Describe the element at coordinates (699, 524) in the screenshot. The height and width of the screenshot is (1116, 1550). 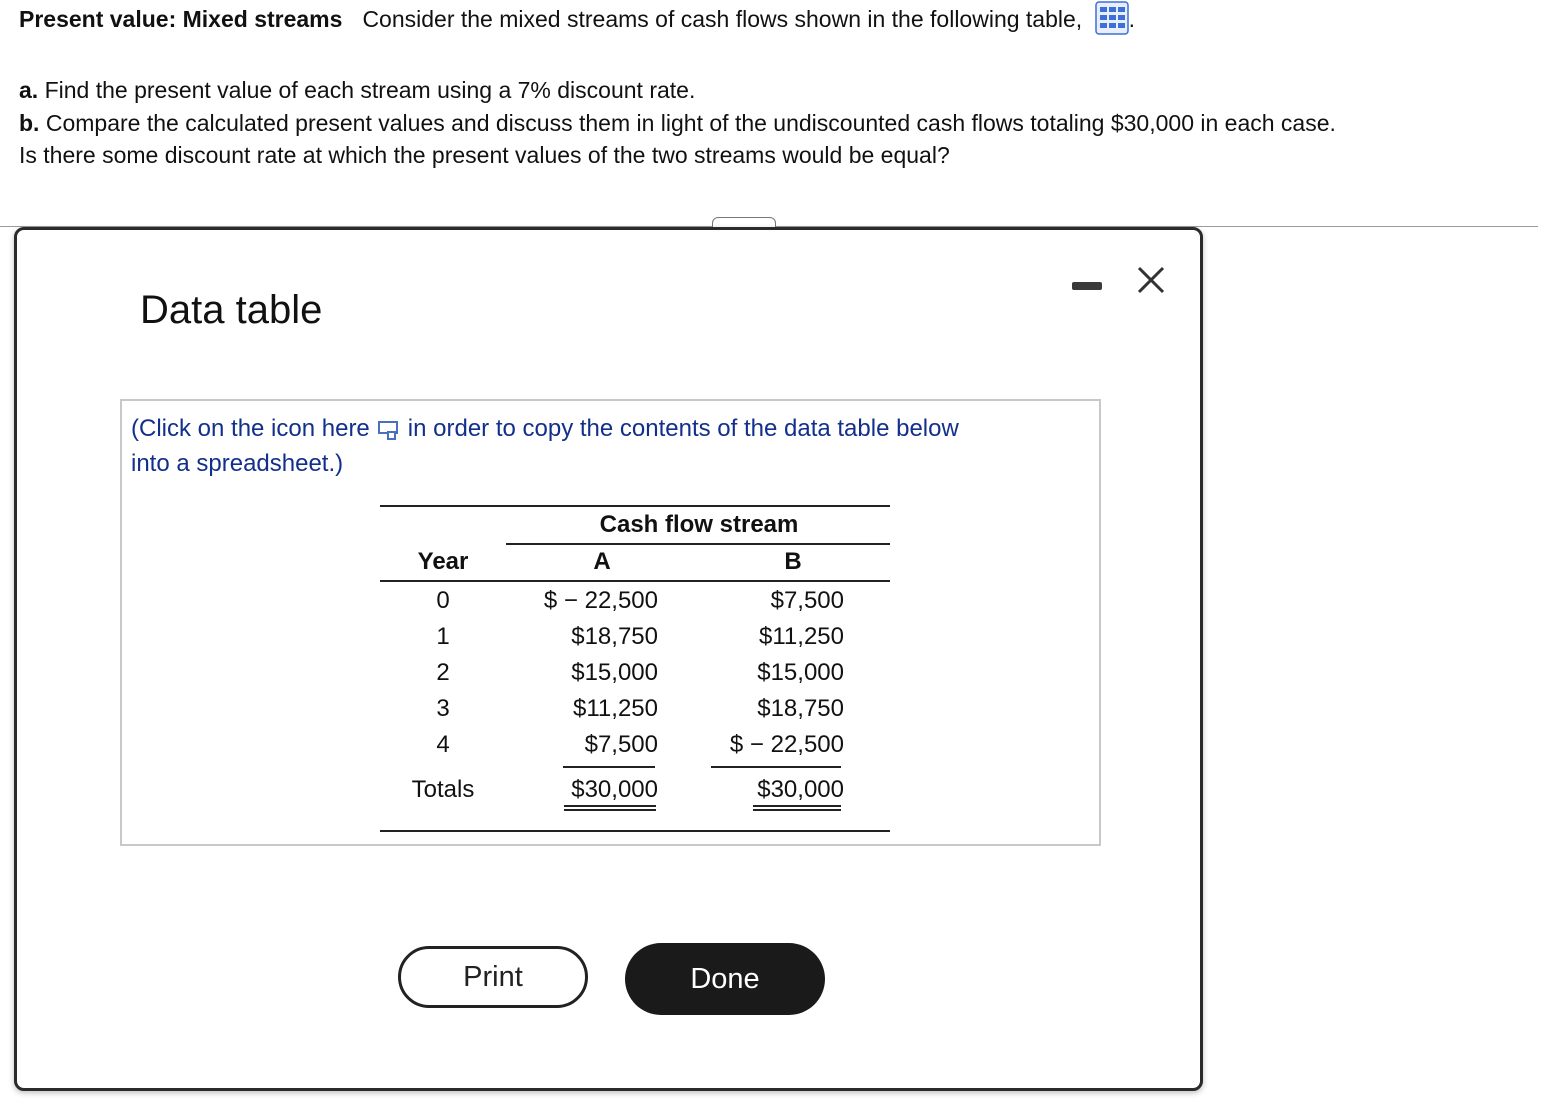
I see `group-header: Cash flow stream` at that location.